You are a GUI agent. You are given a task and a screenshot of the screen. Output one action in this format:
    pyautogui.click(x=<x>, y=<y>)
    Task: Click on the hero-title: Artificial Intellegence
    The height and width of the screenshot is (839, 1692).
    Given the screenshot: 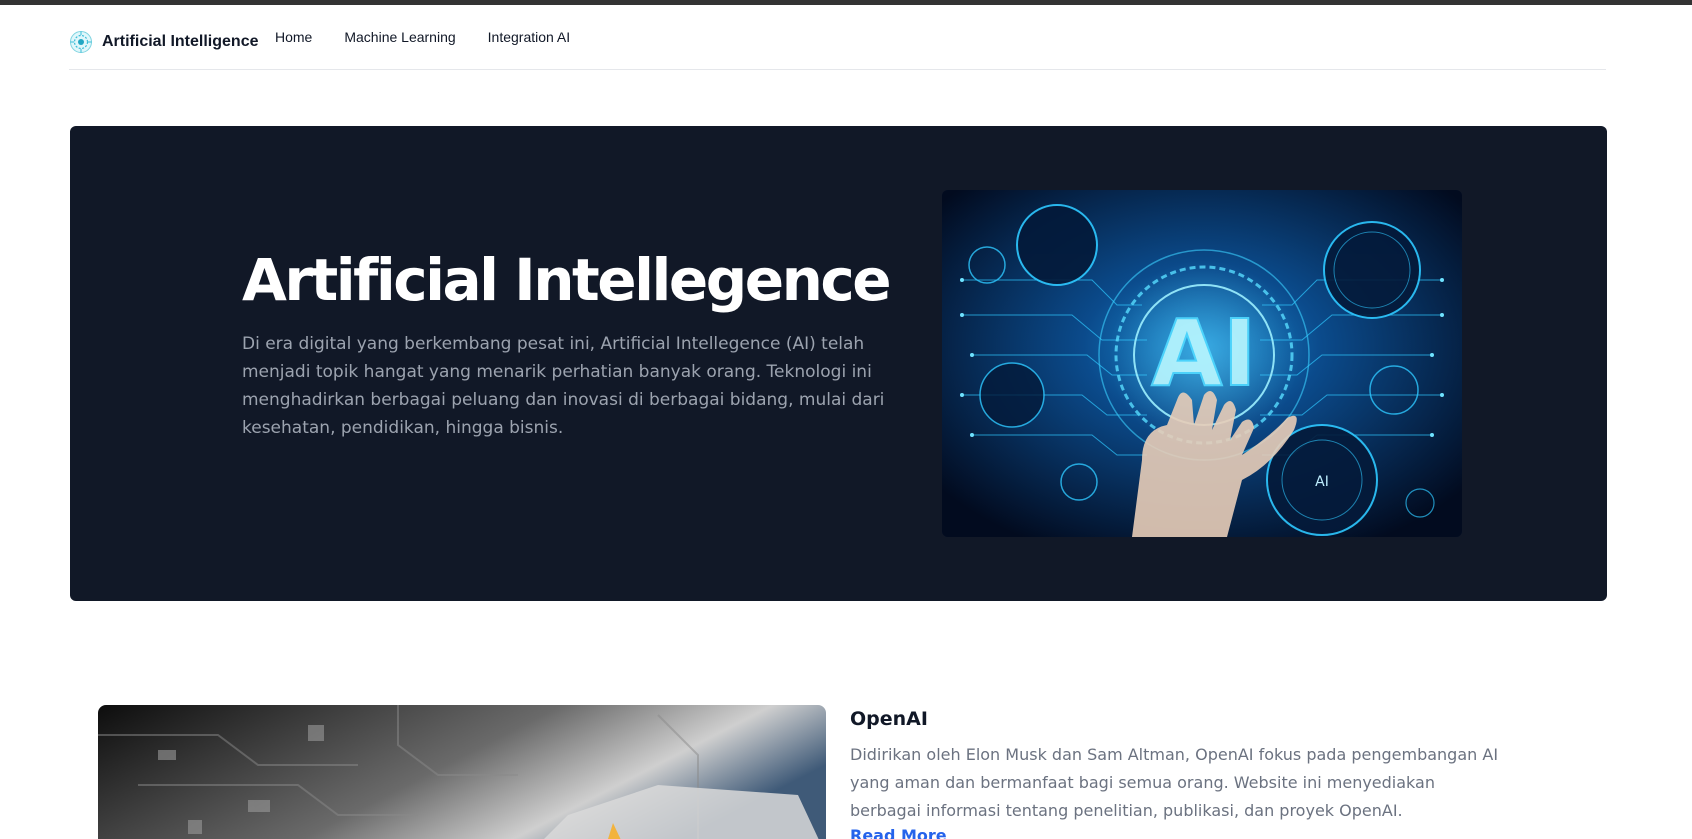 What is the action you would take?
    pyautogui.click(x=567, y=280)
    